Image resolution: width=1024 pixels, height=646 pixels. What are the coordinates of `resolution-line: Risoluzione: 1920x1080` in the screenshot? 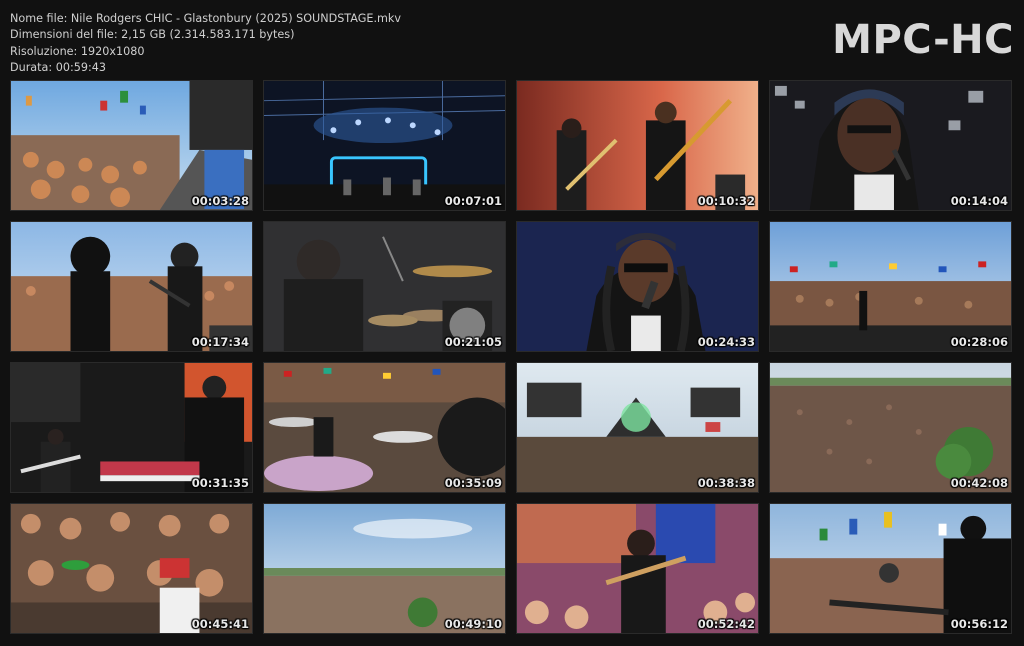 It's located at (77, 51).